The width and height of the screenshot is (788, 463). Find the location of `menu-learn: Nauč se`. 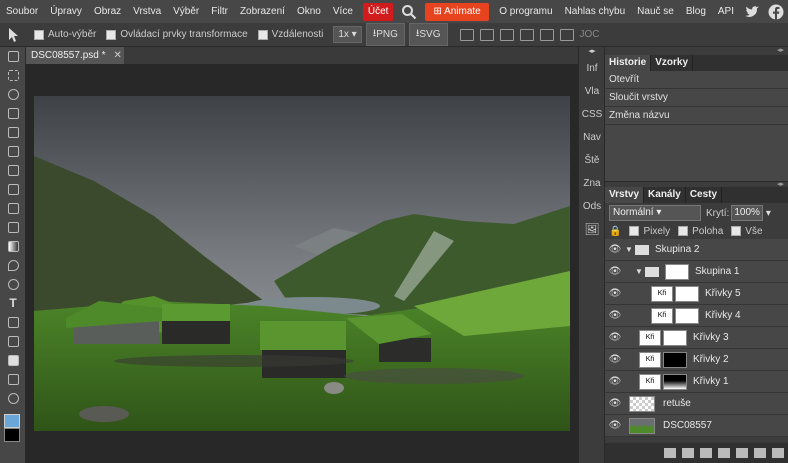

menu-learn: Nauč se is located at coordinates (655, 11).